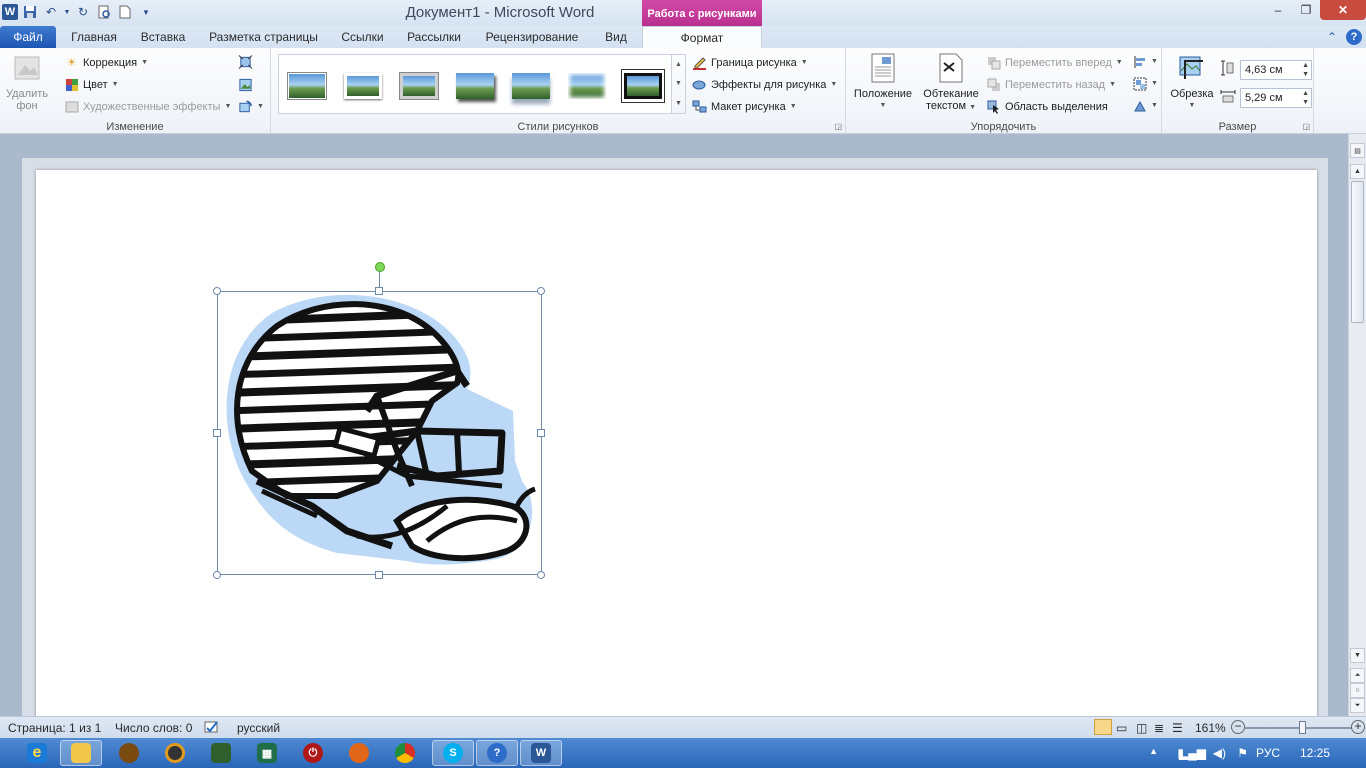 The width and height of the screenshot is (1366, 768). I want to click on gallery-more-icon: ▼, so click(678, 103).